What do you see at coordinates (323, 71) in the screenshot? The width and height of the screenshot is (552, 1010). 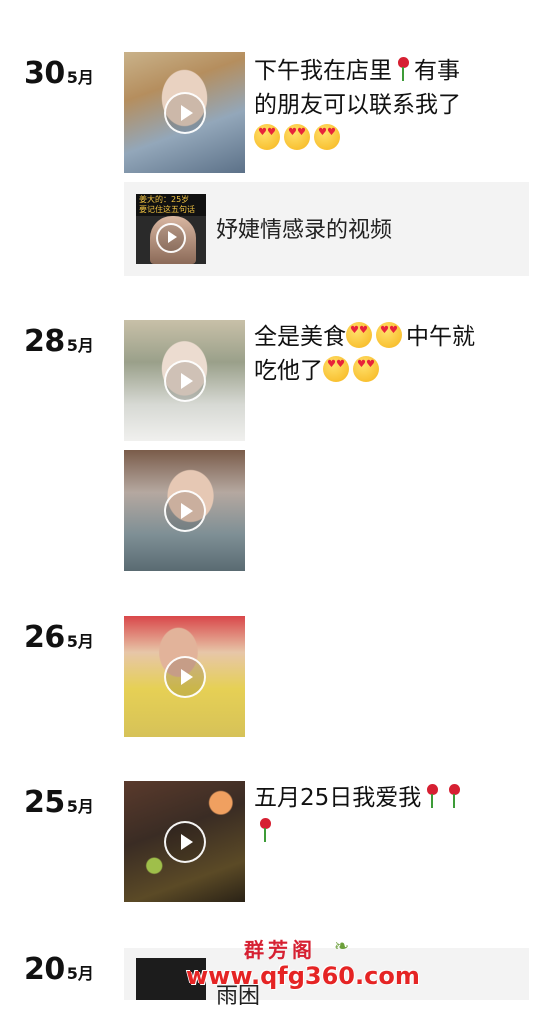 I see `caption-text: 下午我在店里` at bounding box center [323, 71].